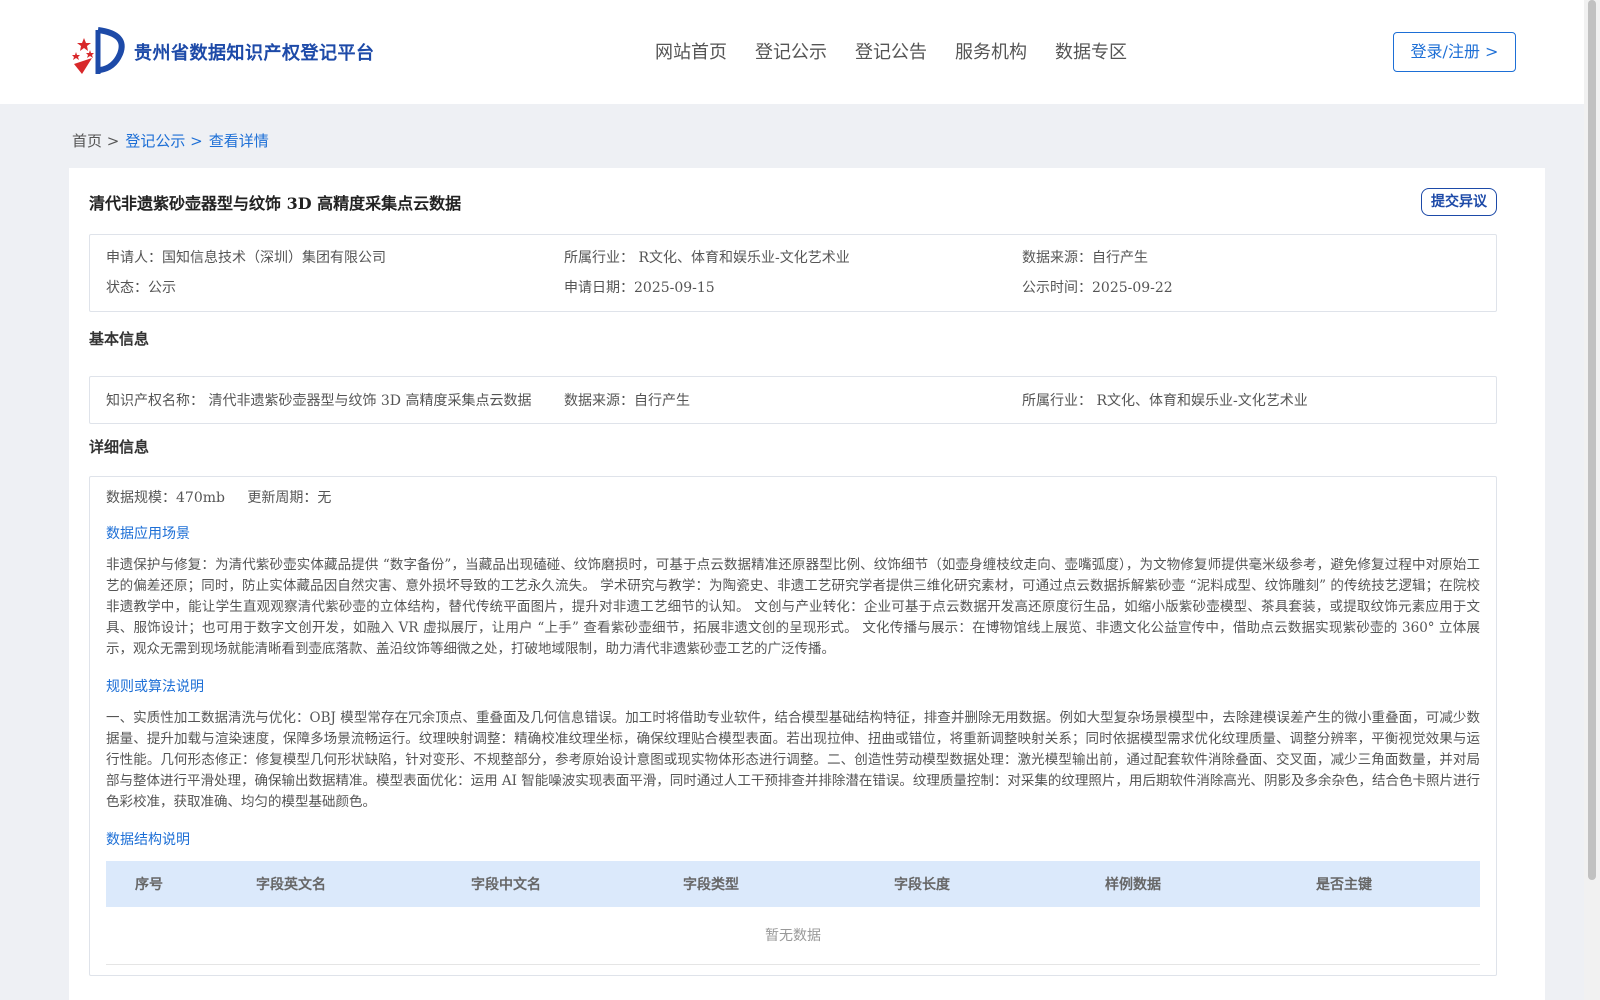  Describe the element at coordinates (793, 884) in the screenshot. I see `structure-table-header: 序号 字段英文名 字段中文名 字段类型 字段长度 样例数据 是否主键` at that location.